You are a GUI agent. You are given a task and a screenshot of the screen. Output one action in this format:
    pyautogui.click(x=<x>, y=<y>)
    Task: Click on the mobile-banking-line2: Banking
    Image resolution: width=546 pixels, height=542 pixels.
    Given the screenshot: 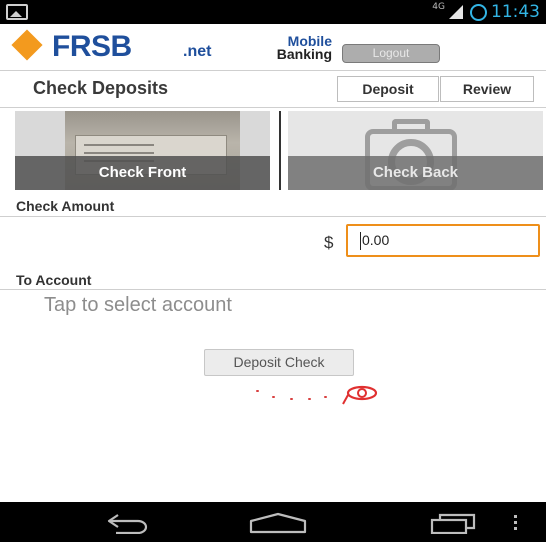 What is the action you would take?
    pyautogui.click(x=304, y=54)
    